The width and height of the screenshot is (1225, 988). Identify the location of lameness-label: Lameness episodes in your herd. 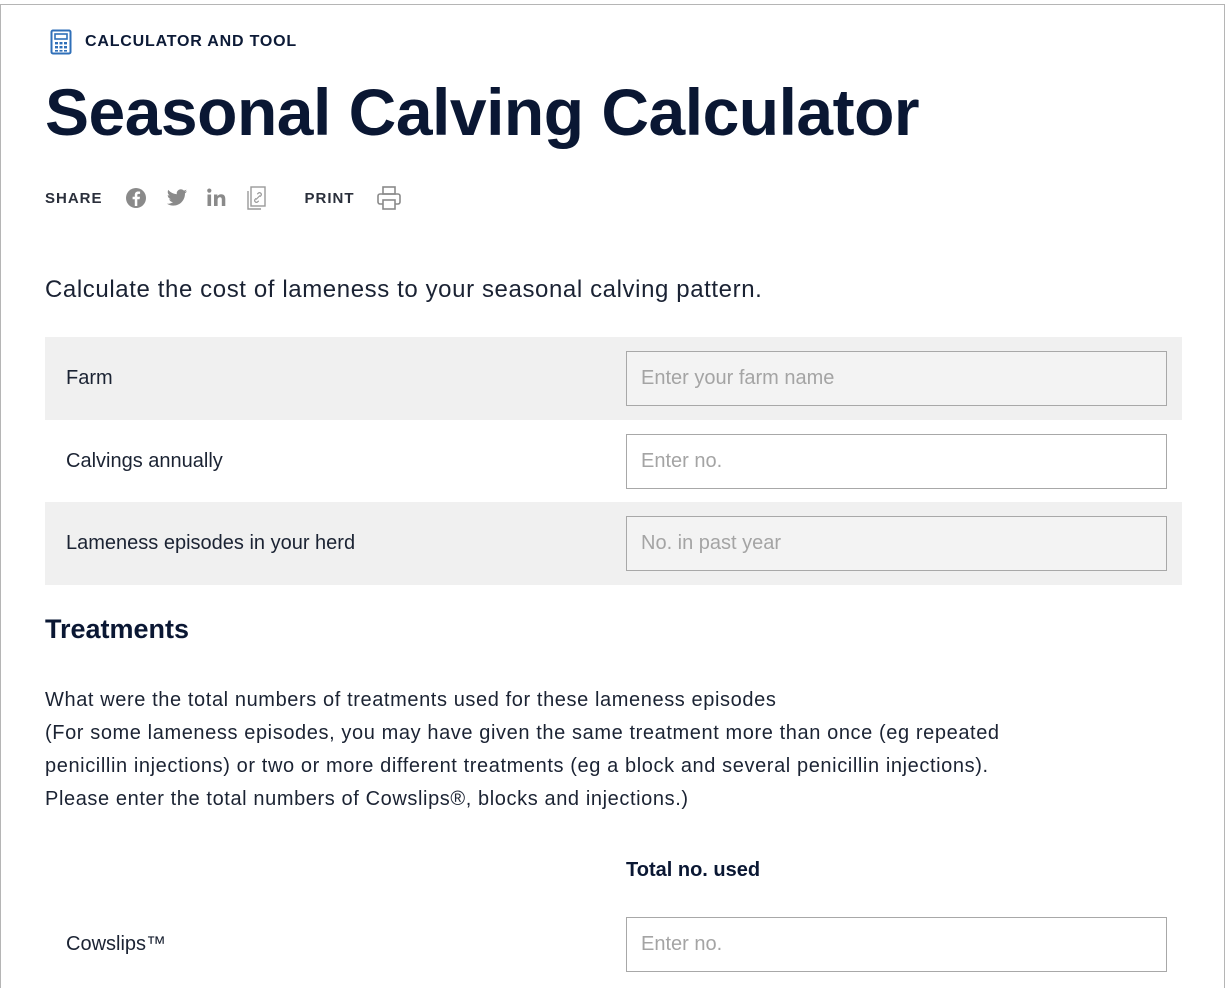
(211, 543).